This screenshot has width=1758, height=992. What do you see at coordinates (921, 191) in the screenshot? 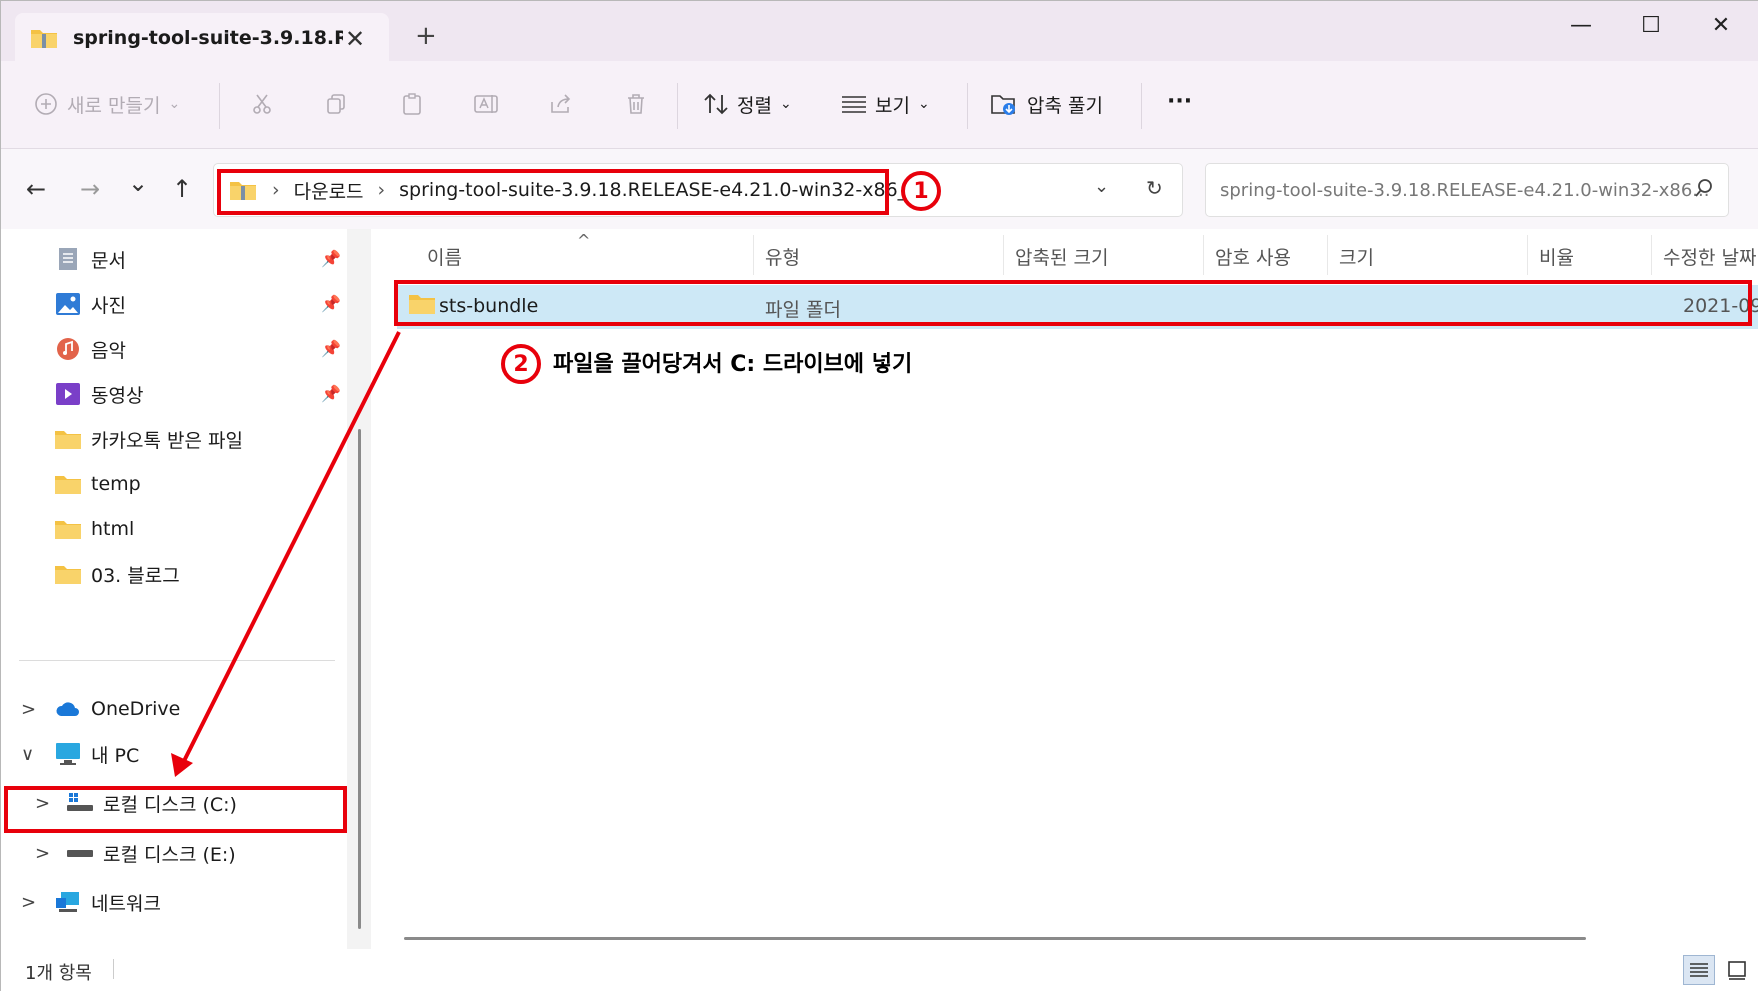
I see `annotation-step-1-badge: 1` at bounding box center [921, 191].